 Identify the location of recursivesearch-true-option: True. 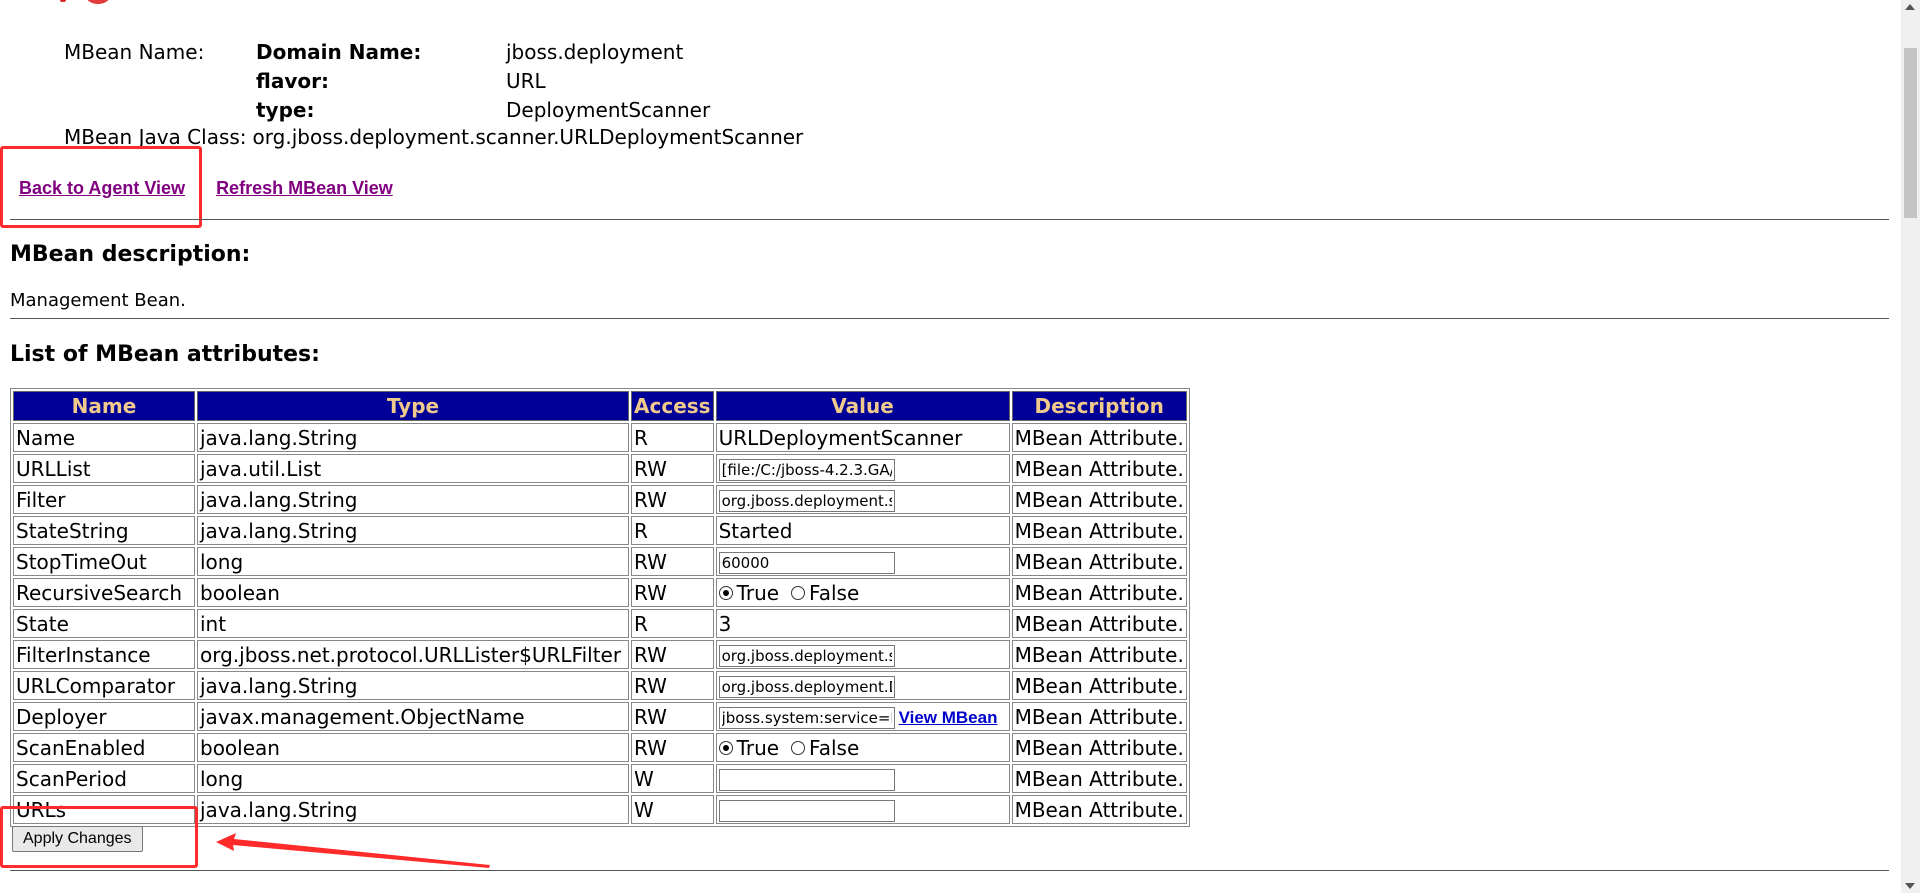
(749, 592).